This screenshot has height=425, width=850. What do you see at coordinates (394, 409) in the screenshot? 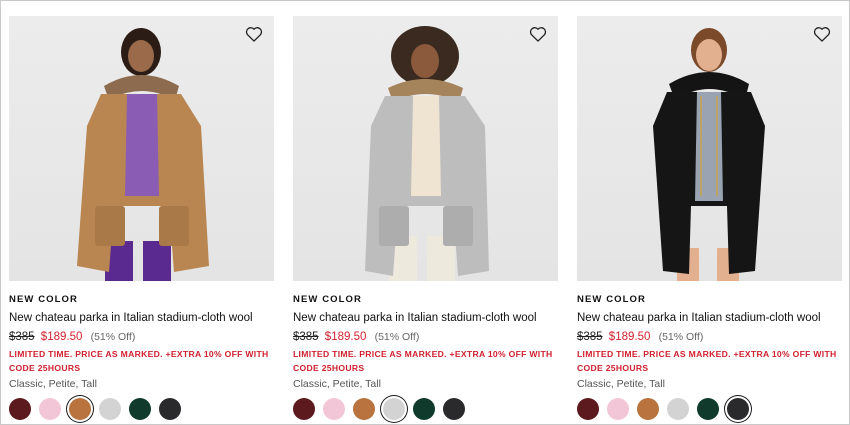
I see `swatch-grey-selected` at bounding box center [394, 409].